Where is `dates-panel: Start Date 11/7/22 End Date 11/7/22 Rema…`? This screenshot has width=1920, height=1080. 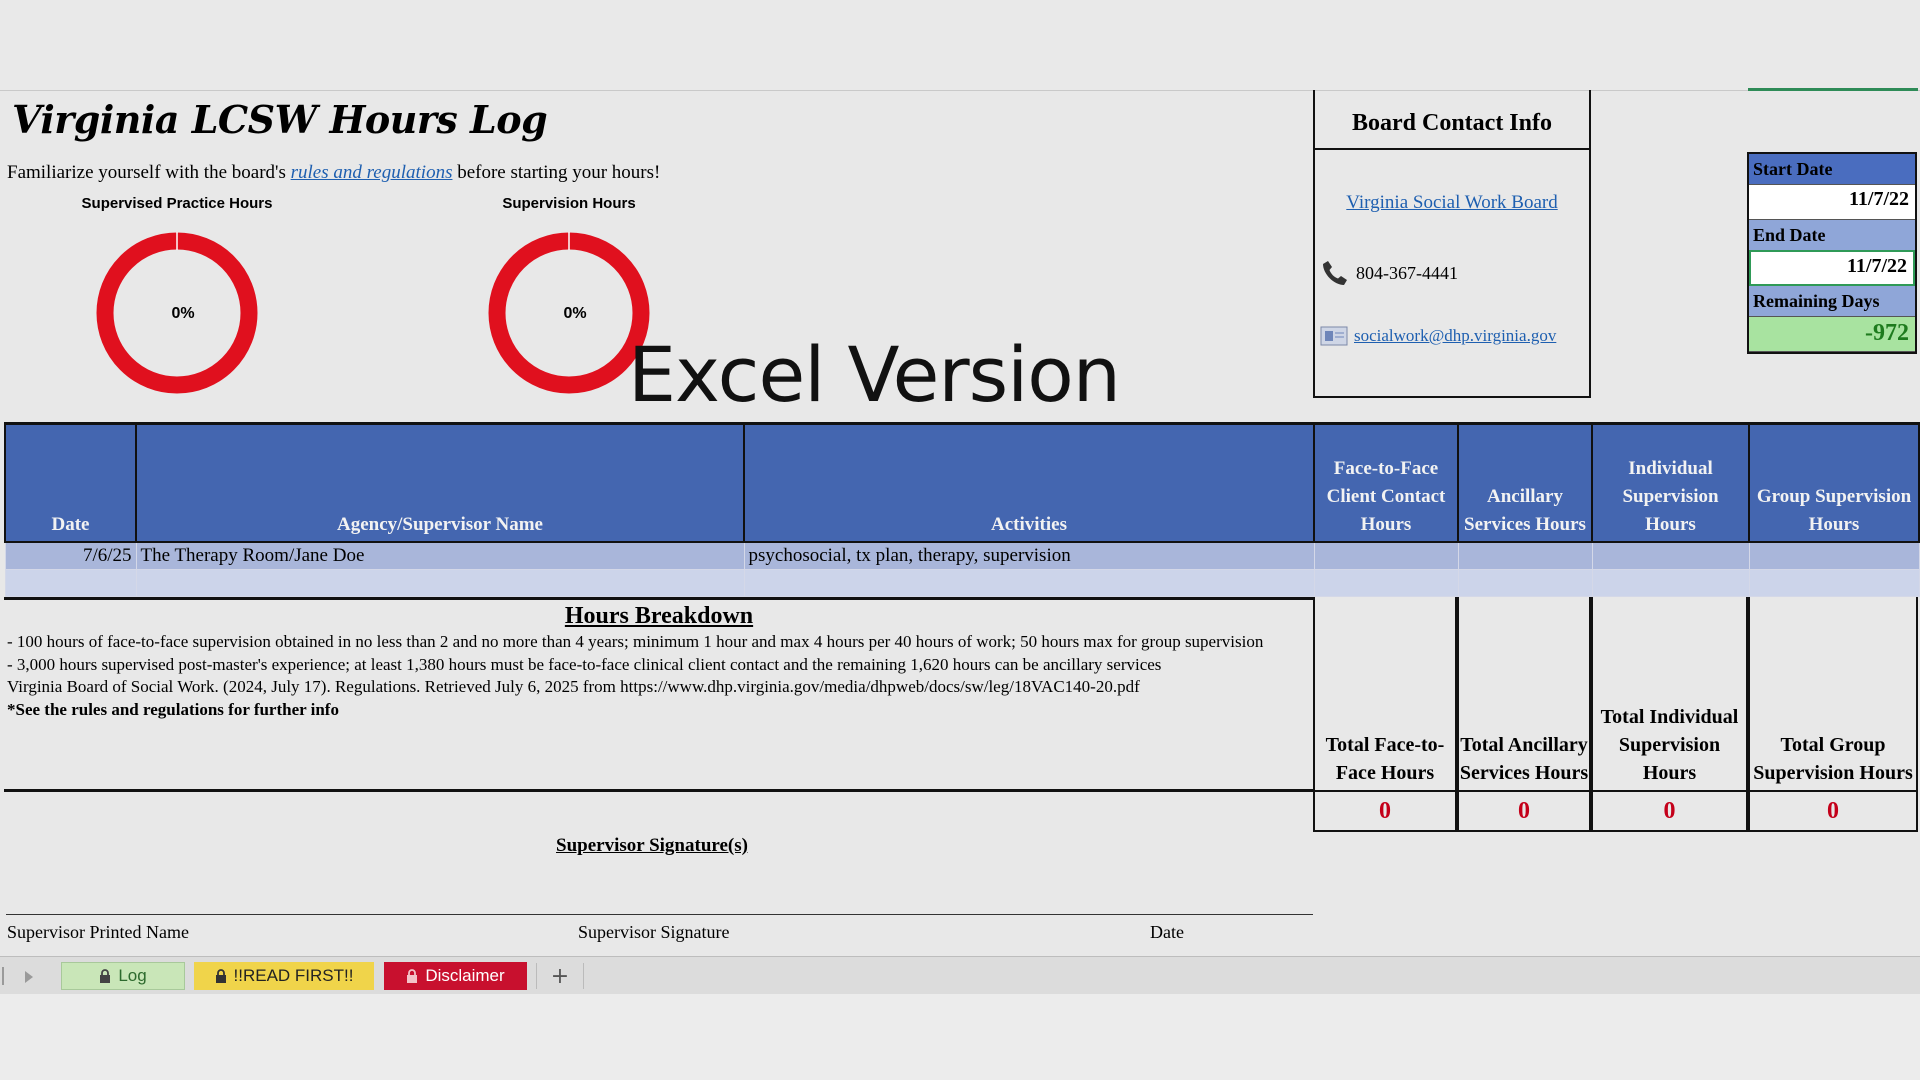
dates-panel: Start Date 11/7/22 End Date 11/7/22 Rema… is located at coordinates (1832, 253).